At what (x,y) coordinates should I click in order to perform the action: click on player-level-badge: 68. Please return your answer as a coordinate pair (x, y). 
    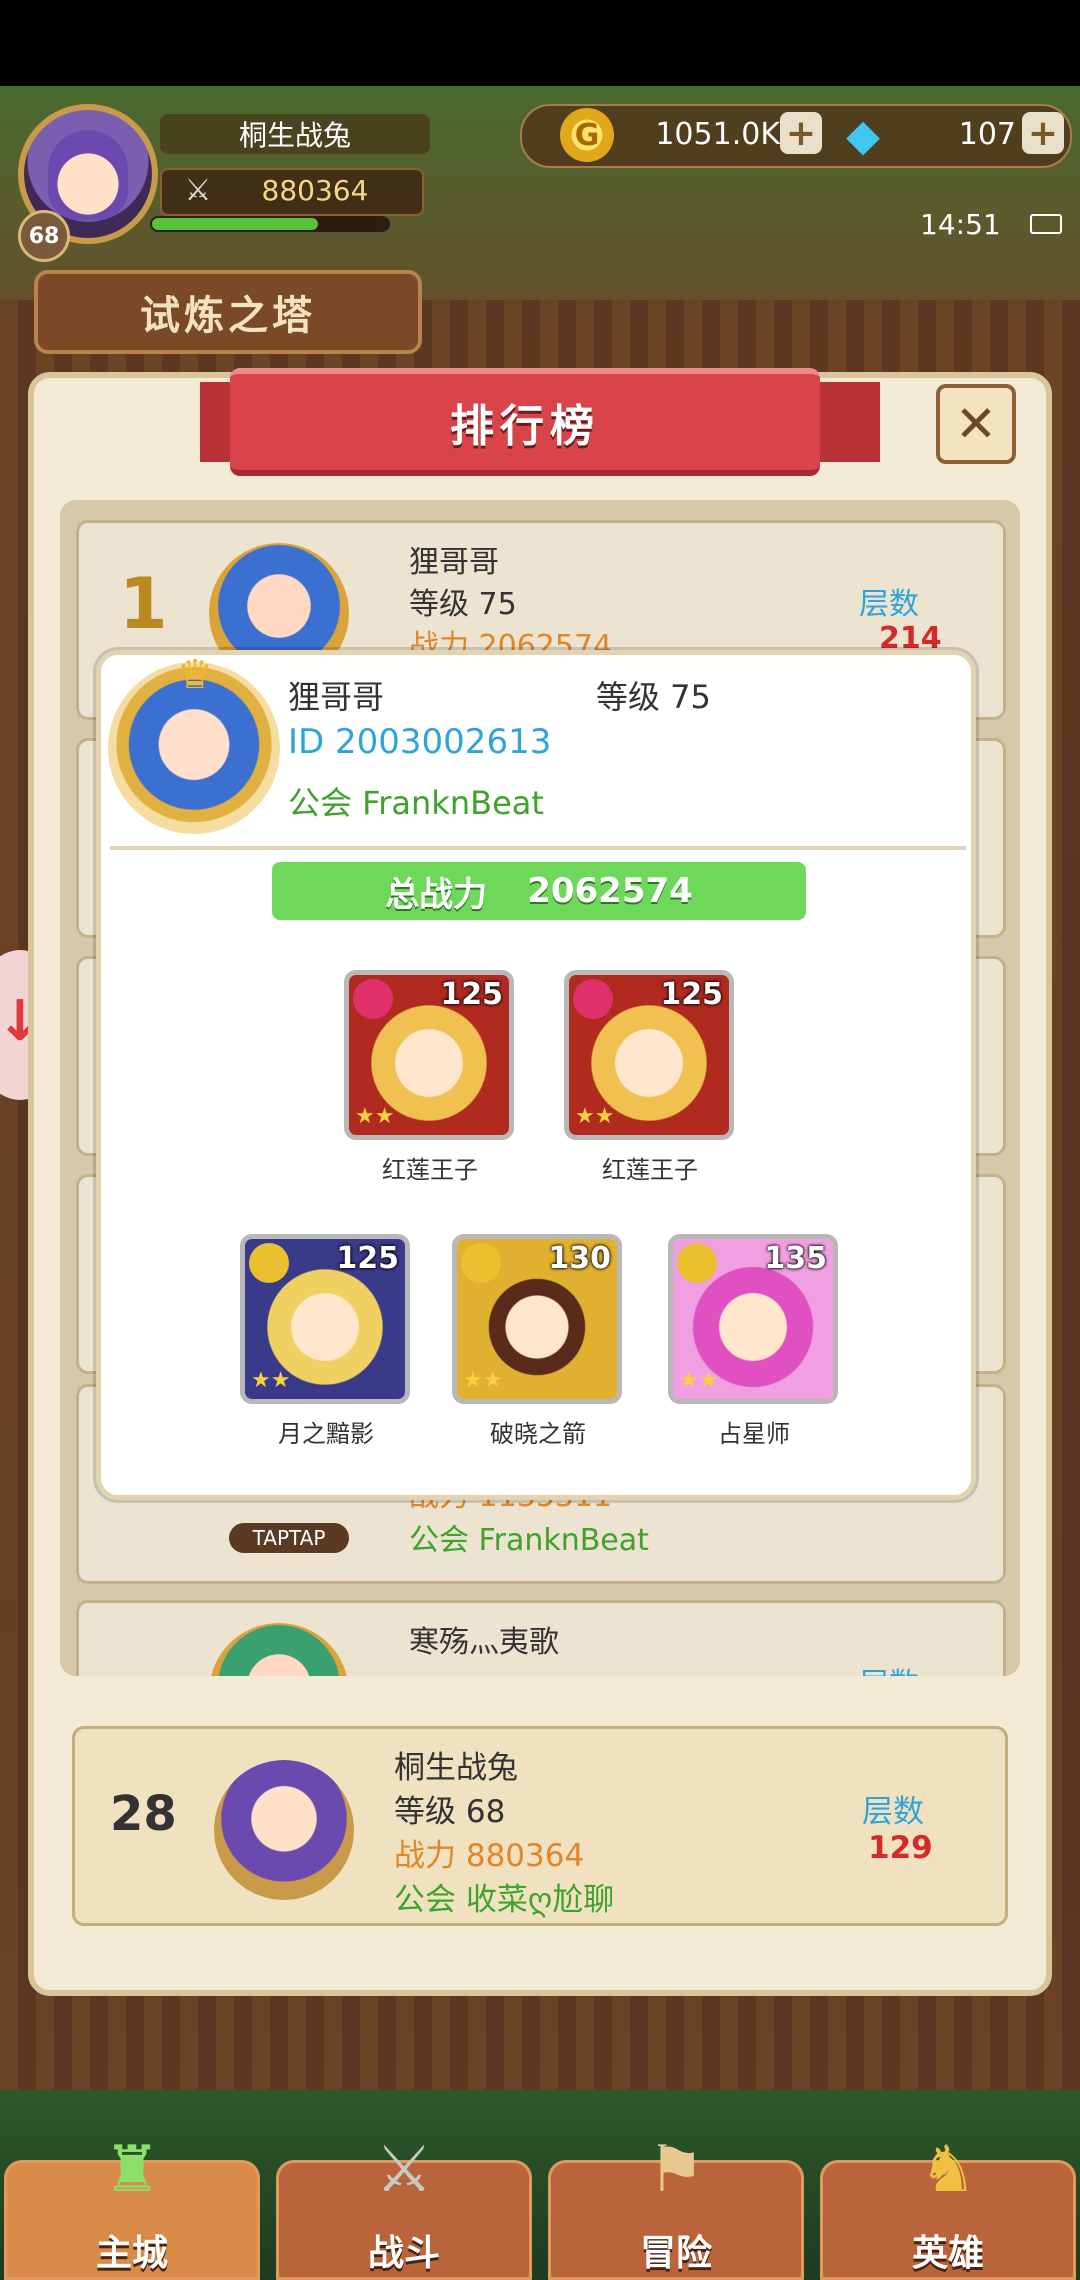
    Looking at the image, I should click on (44, 236).